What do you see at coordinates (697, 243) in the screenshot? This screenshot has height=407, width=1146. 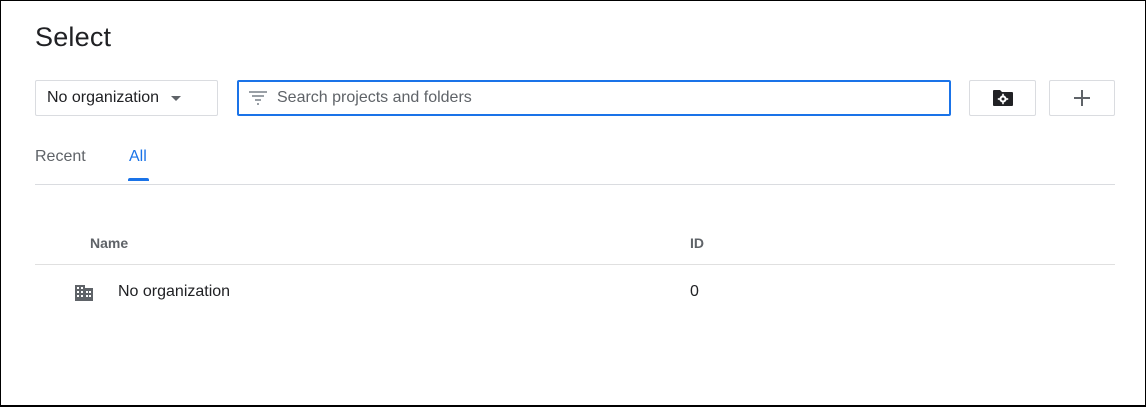 I see `column-header-id: ID` at bounding box center [697, 243].